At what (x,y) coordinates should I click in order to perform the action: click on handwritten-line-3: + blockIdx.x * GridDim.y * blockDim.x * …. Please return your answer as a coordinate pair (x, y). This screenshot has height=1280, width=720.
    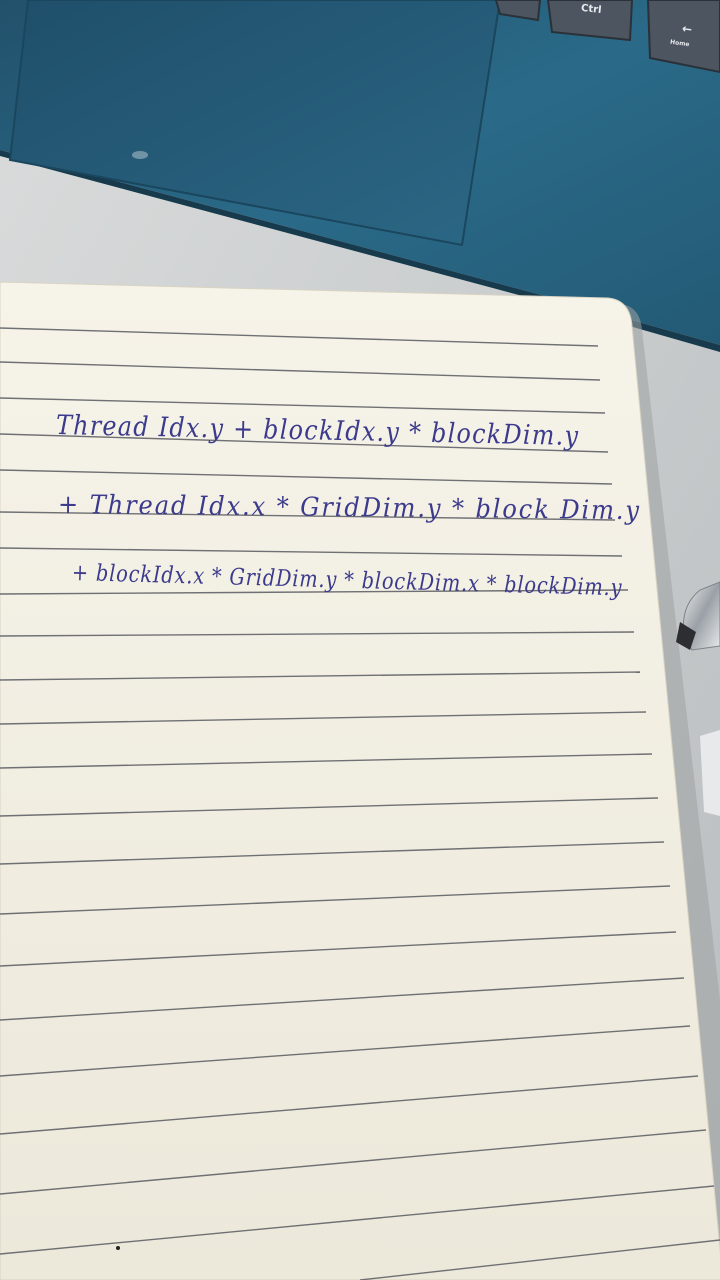
    Looking at the image, I should click on (347, 581).